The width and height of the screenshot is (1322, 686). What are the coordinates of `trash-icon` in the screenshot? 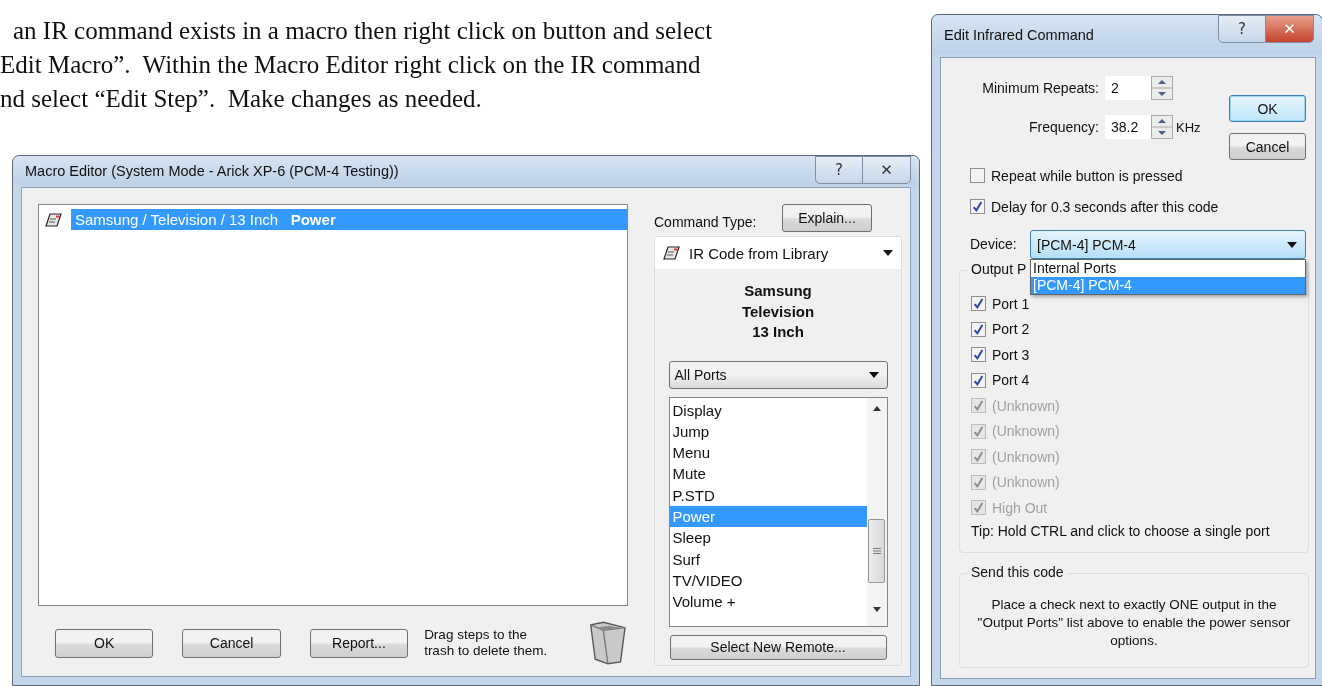 It's located at (608, 643).